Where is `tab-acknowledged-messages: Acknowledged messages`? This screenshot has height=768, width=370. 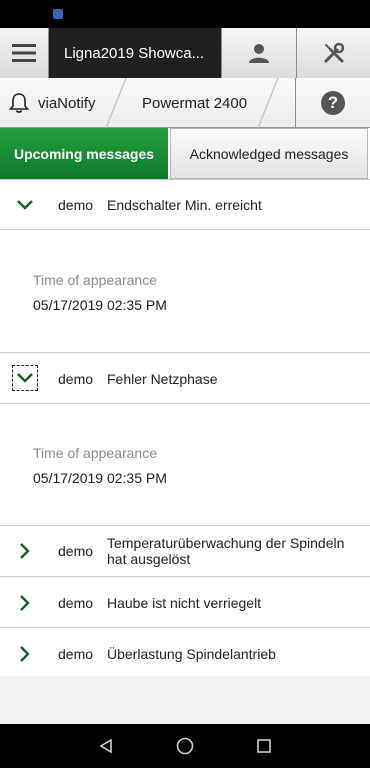 tab-acknowledged-messages: Acknowledged messages is located at coordinates (269, 153).